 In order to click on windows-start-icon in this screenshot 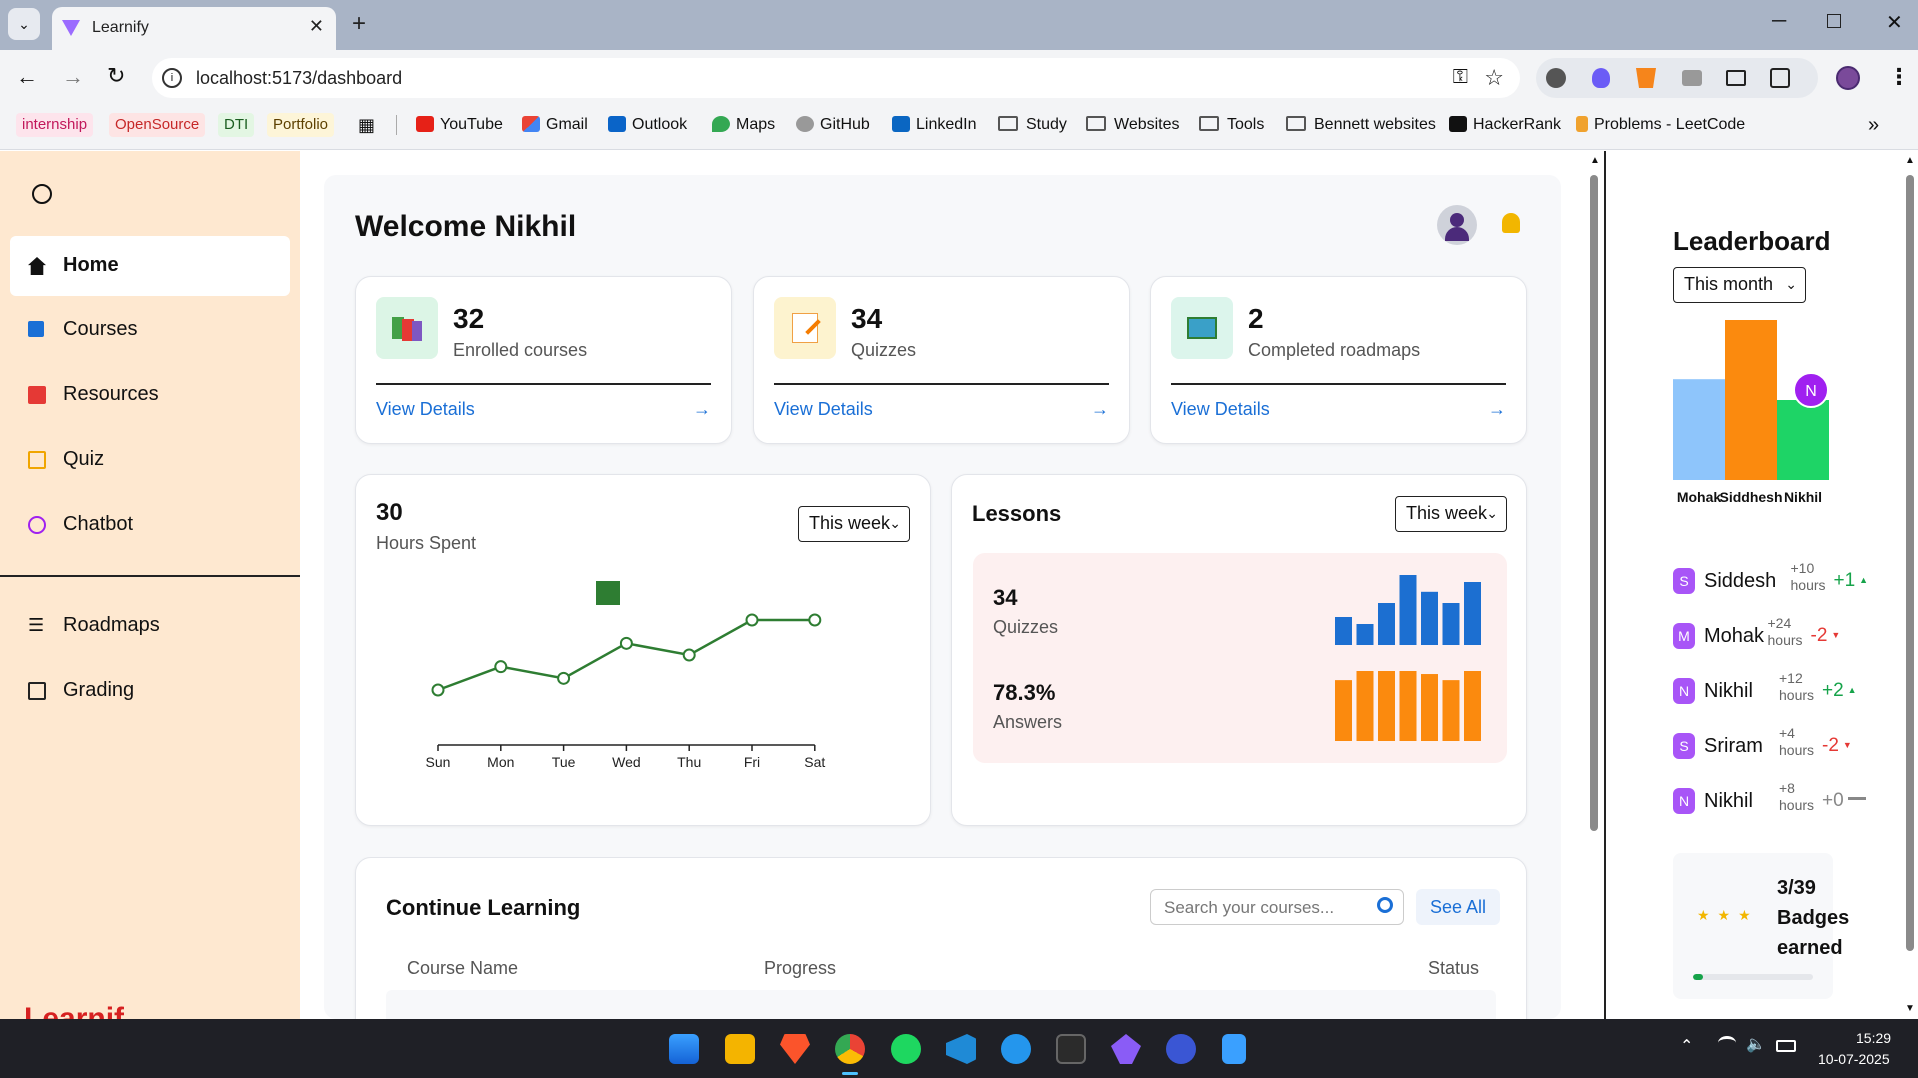, I will do `click(684, 1049)`.